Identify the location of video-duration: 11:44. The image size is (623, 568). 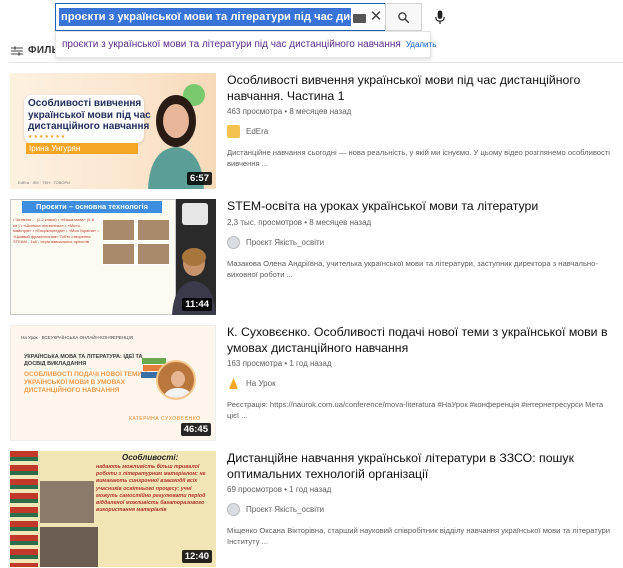
(197, 304).